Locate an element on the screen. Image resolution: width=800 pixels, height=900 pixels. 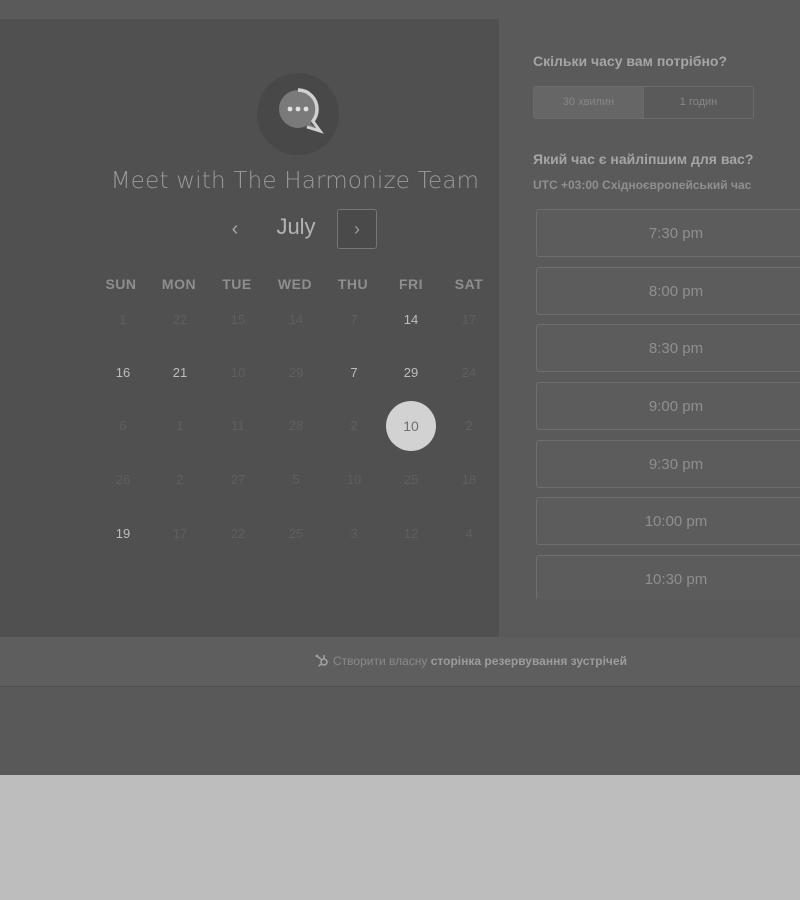
calendar-day: 15 is located at coordinates (238, 319).